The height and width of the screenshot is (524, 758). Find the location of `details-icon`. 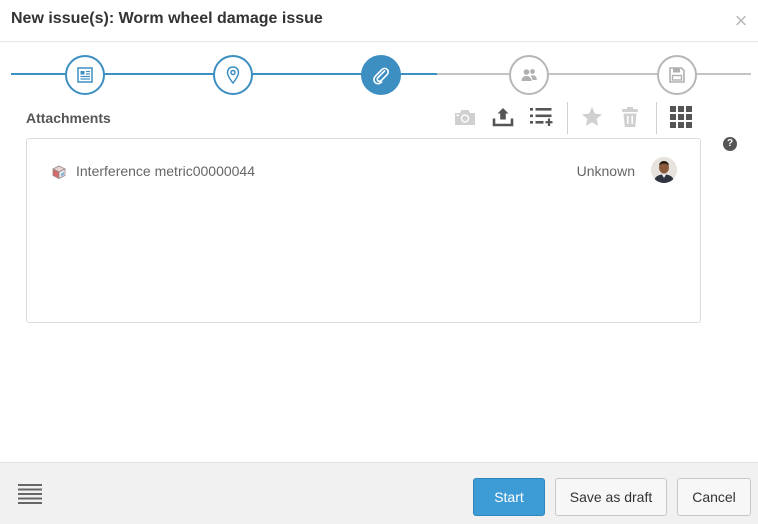

details-icon is located at coordinates (85, 75).